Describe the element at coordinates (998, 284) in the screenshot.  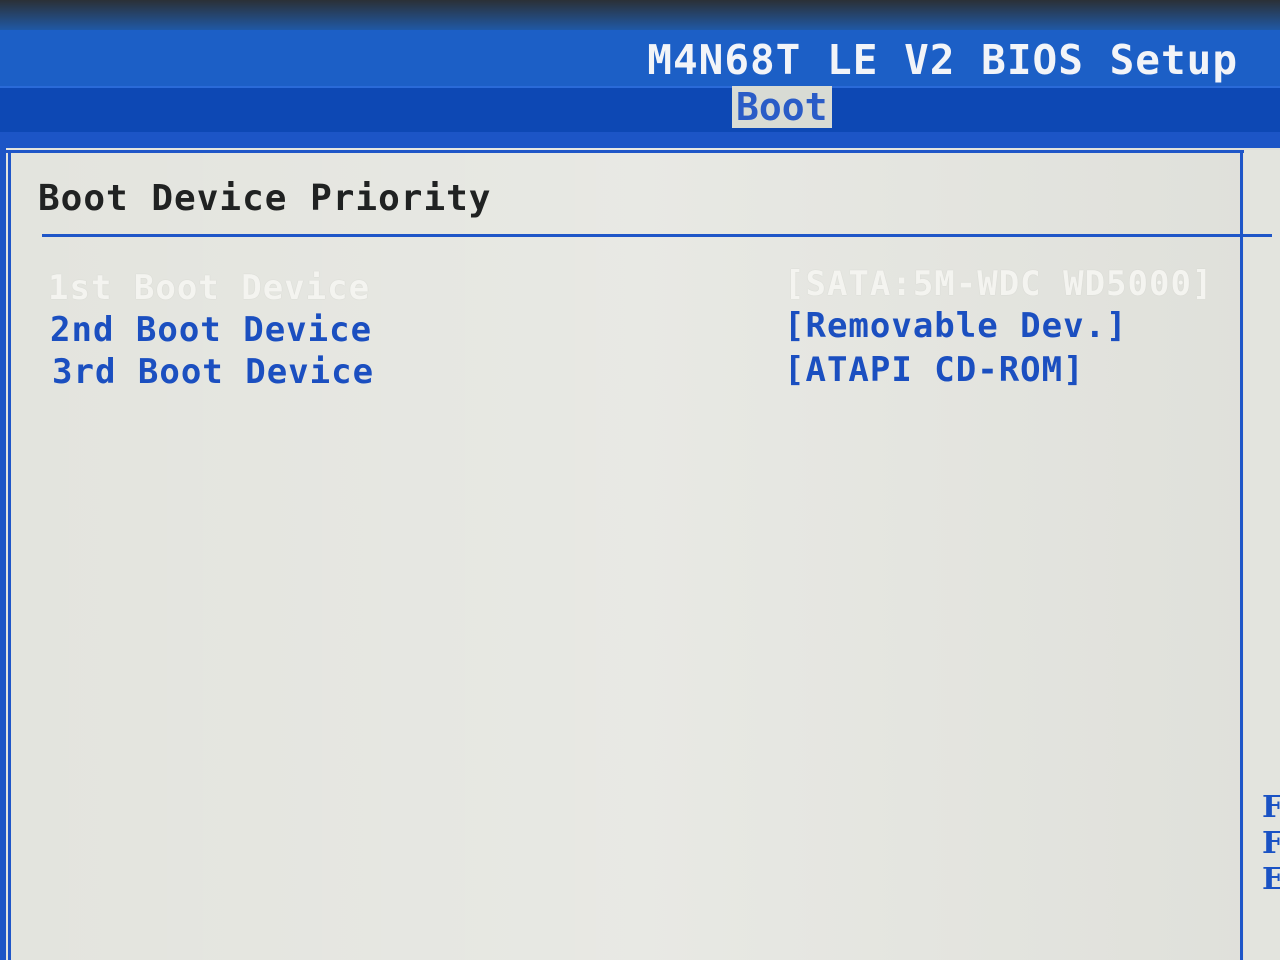
I see `boot-device-1-value: [SATA:5M-WDC WD5000]` at that location.